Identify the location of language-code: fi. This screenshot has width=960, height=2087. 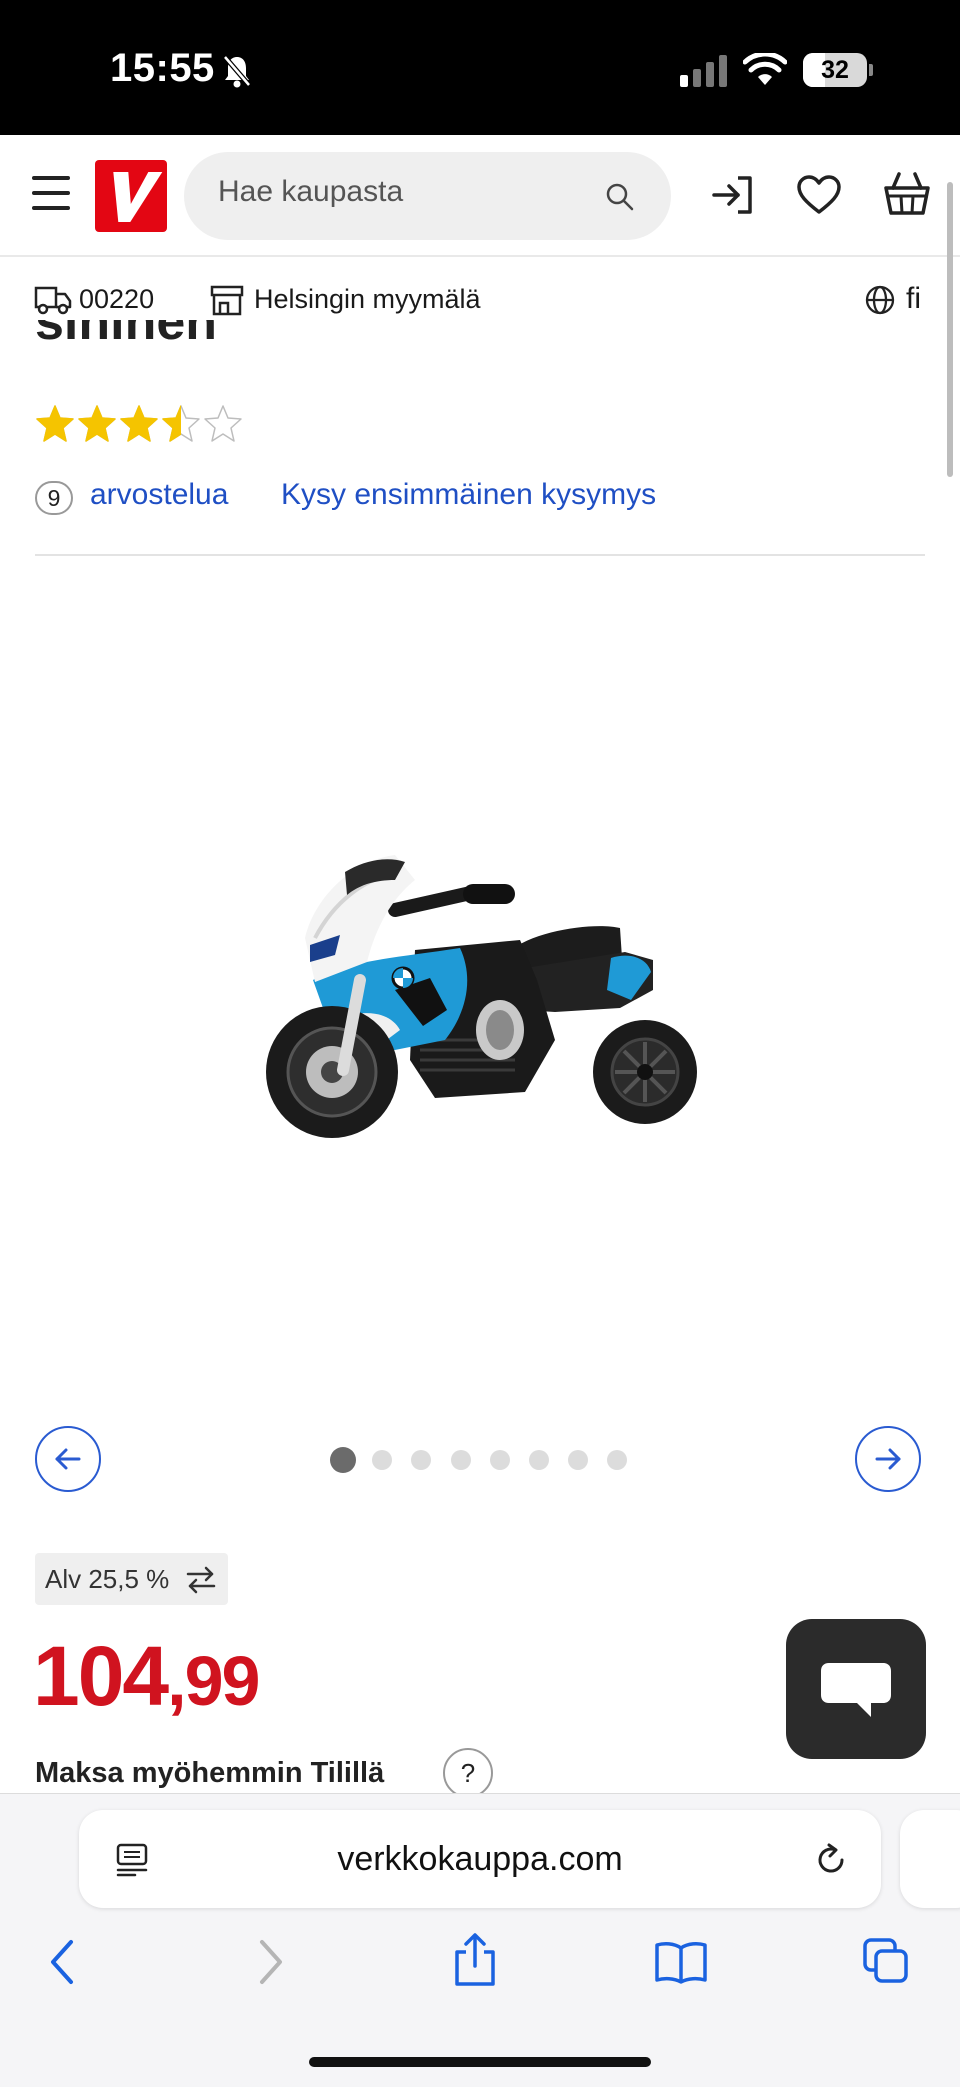
(913, 299).